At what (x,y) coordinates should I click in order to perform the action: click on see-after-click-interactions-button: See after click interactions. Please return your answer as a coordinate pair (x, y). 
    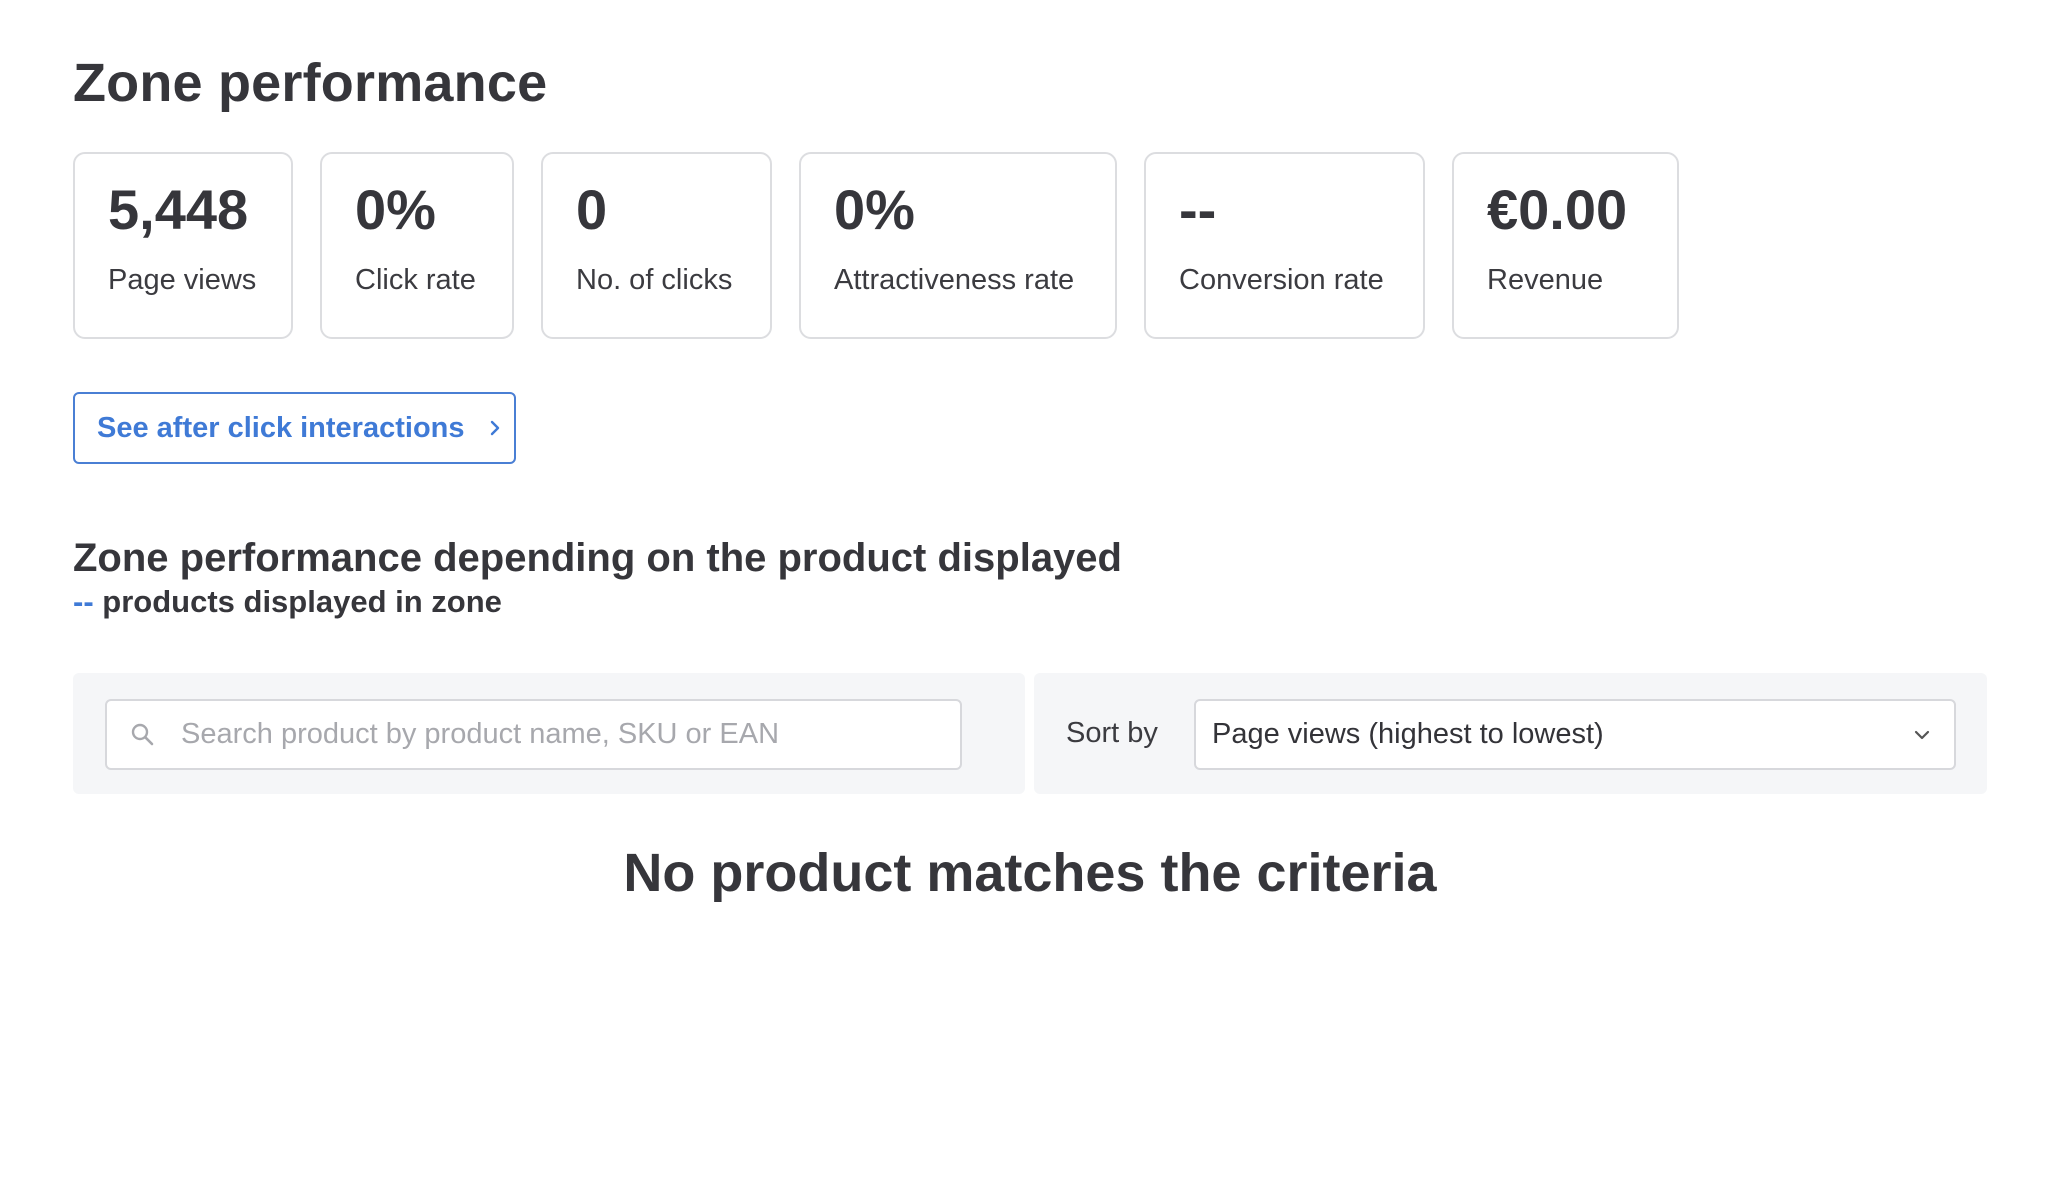
    Looking at the image, I should click on (294, 428).